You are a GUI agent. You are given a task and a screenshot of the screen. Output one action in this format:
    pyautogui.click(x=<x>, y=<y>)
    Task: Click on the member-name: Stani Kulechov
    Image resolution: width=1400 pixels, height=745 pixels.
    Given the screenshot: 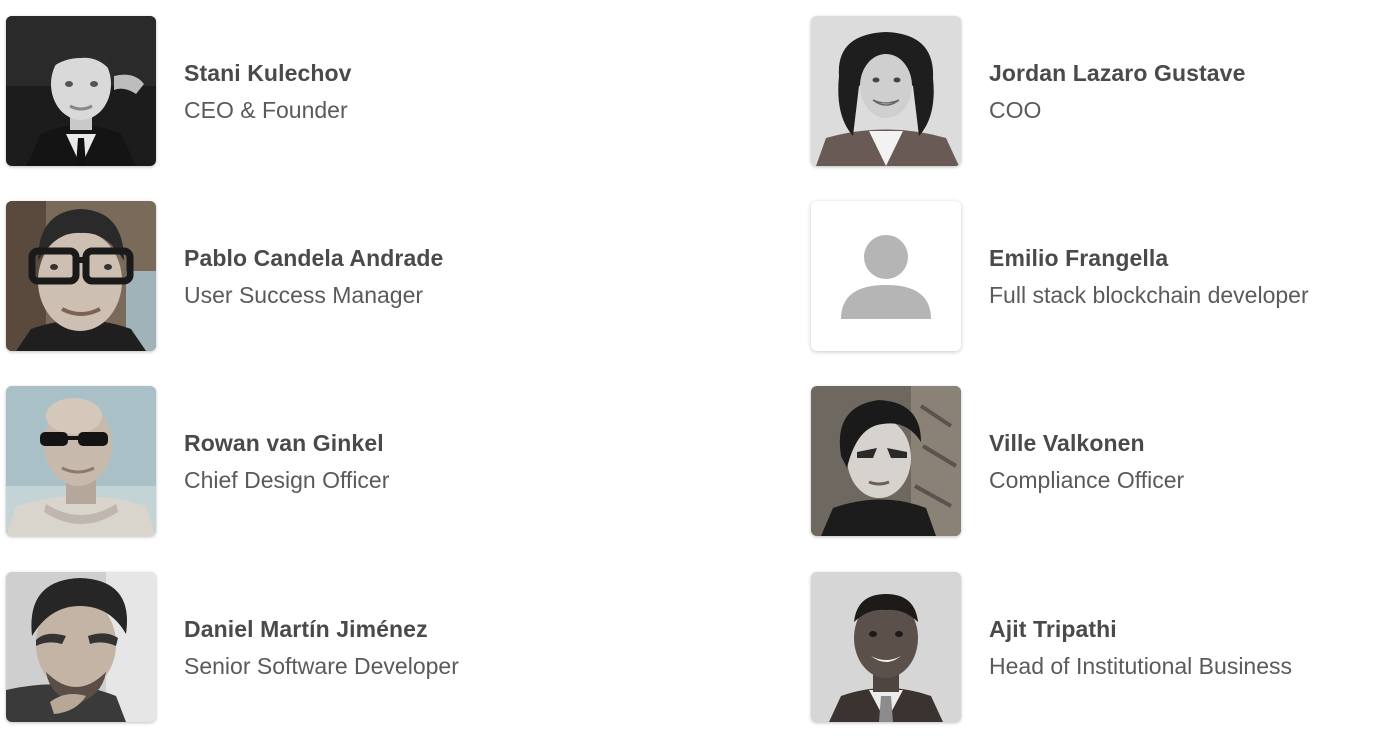 What is the action you would take?
    pyautogui.click(x=268, y=72)
    